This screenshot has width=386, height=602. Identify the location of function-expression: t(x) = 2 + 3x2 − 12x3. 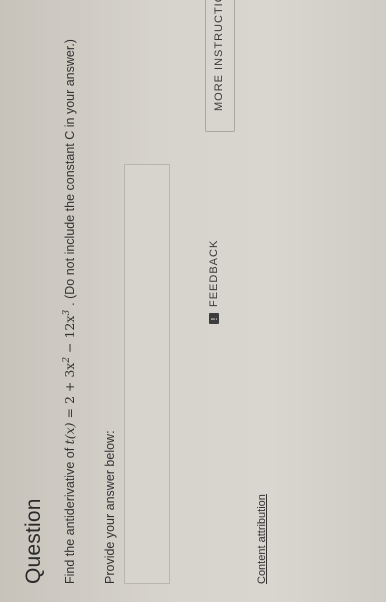
(70, 375).